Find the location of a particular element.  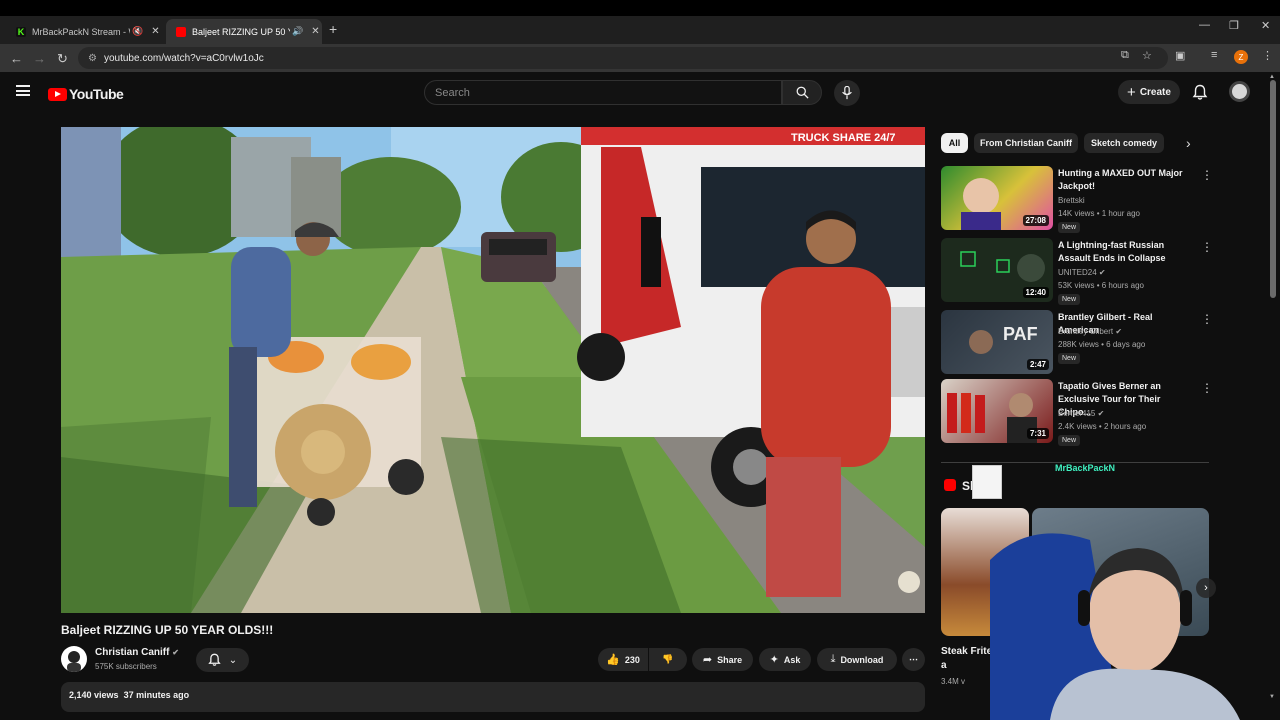

shorts-next-arrow-icon: › is located at coordinates (1206, 588).